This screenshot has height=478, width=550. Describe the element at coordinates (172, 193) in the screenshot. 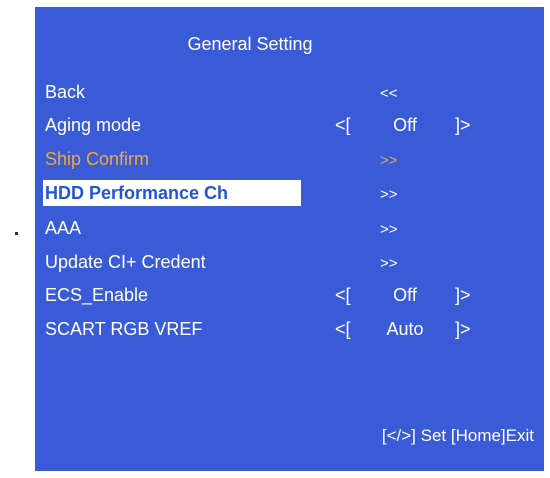

I see `menu-item-label: HDD Performance Ch` at that location.